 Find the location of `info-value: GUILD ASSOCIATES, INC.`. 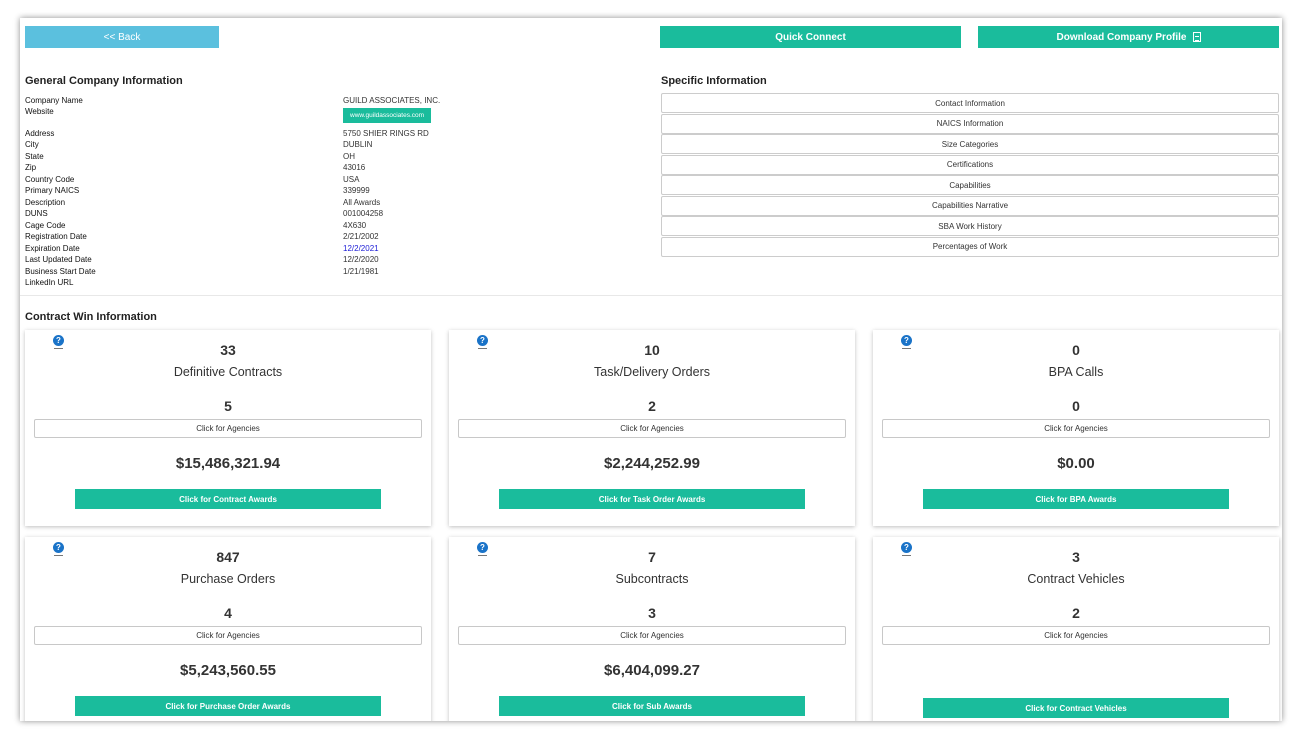

info-value: GUILD ASSOCIATES, INC. is located at coordinates (392, 101).